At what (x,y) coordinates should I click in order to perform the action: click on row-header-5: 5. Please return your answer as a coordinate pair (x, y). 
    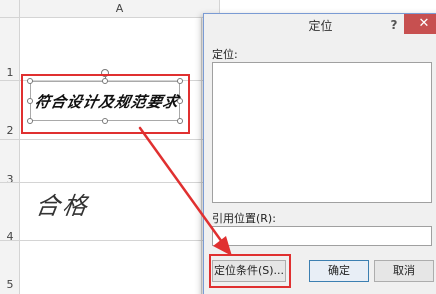
    Looking at the image, I should click on (10, 284).